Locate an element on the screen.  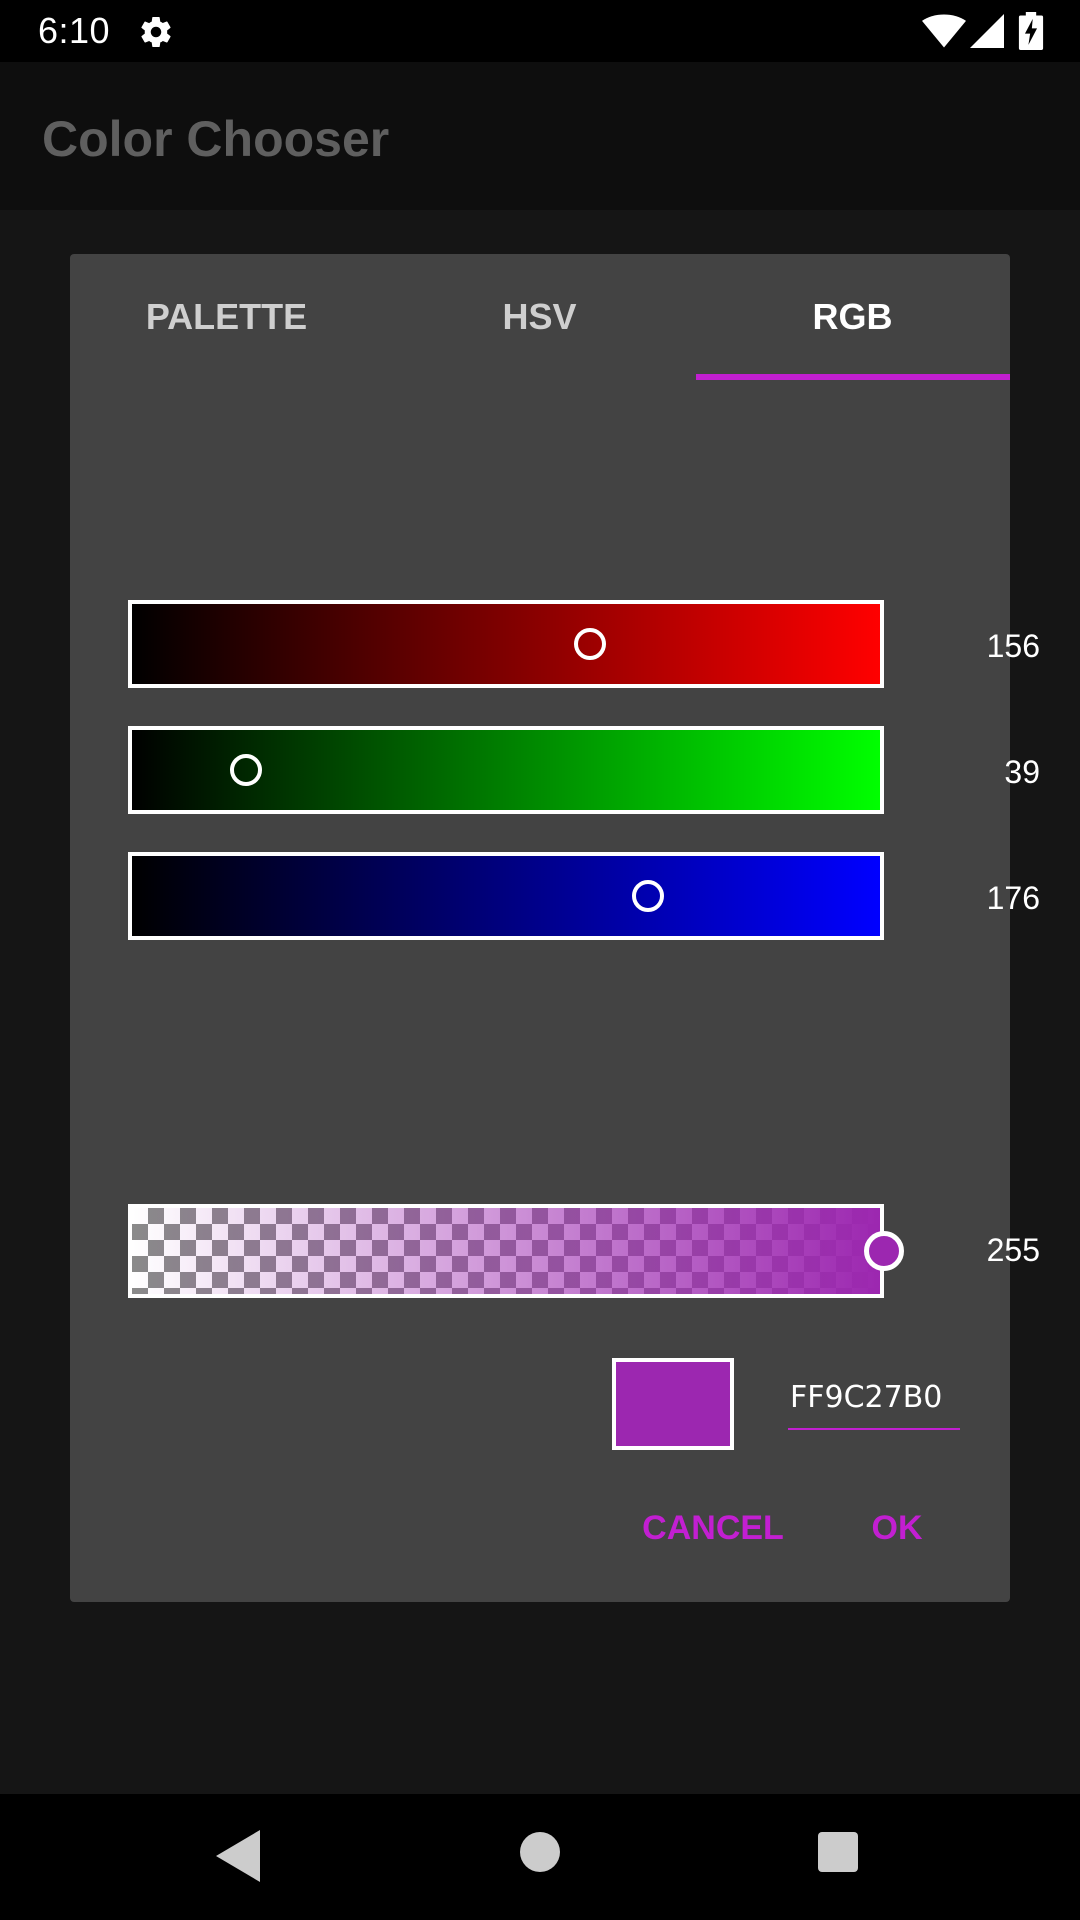
status-bar: 6:10 is located at coordinates (540, 31).